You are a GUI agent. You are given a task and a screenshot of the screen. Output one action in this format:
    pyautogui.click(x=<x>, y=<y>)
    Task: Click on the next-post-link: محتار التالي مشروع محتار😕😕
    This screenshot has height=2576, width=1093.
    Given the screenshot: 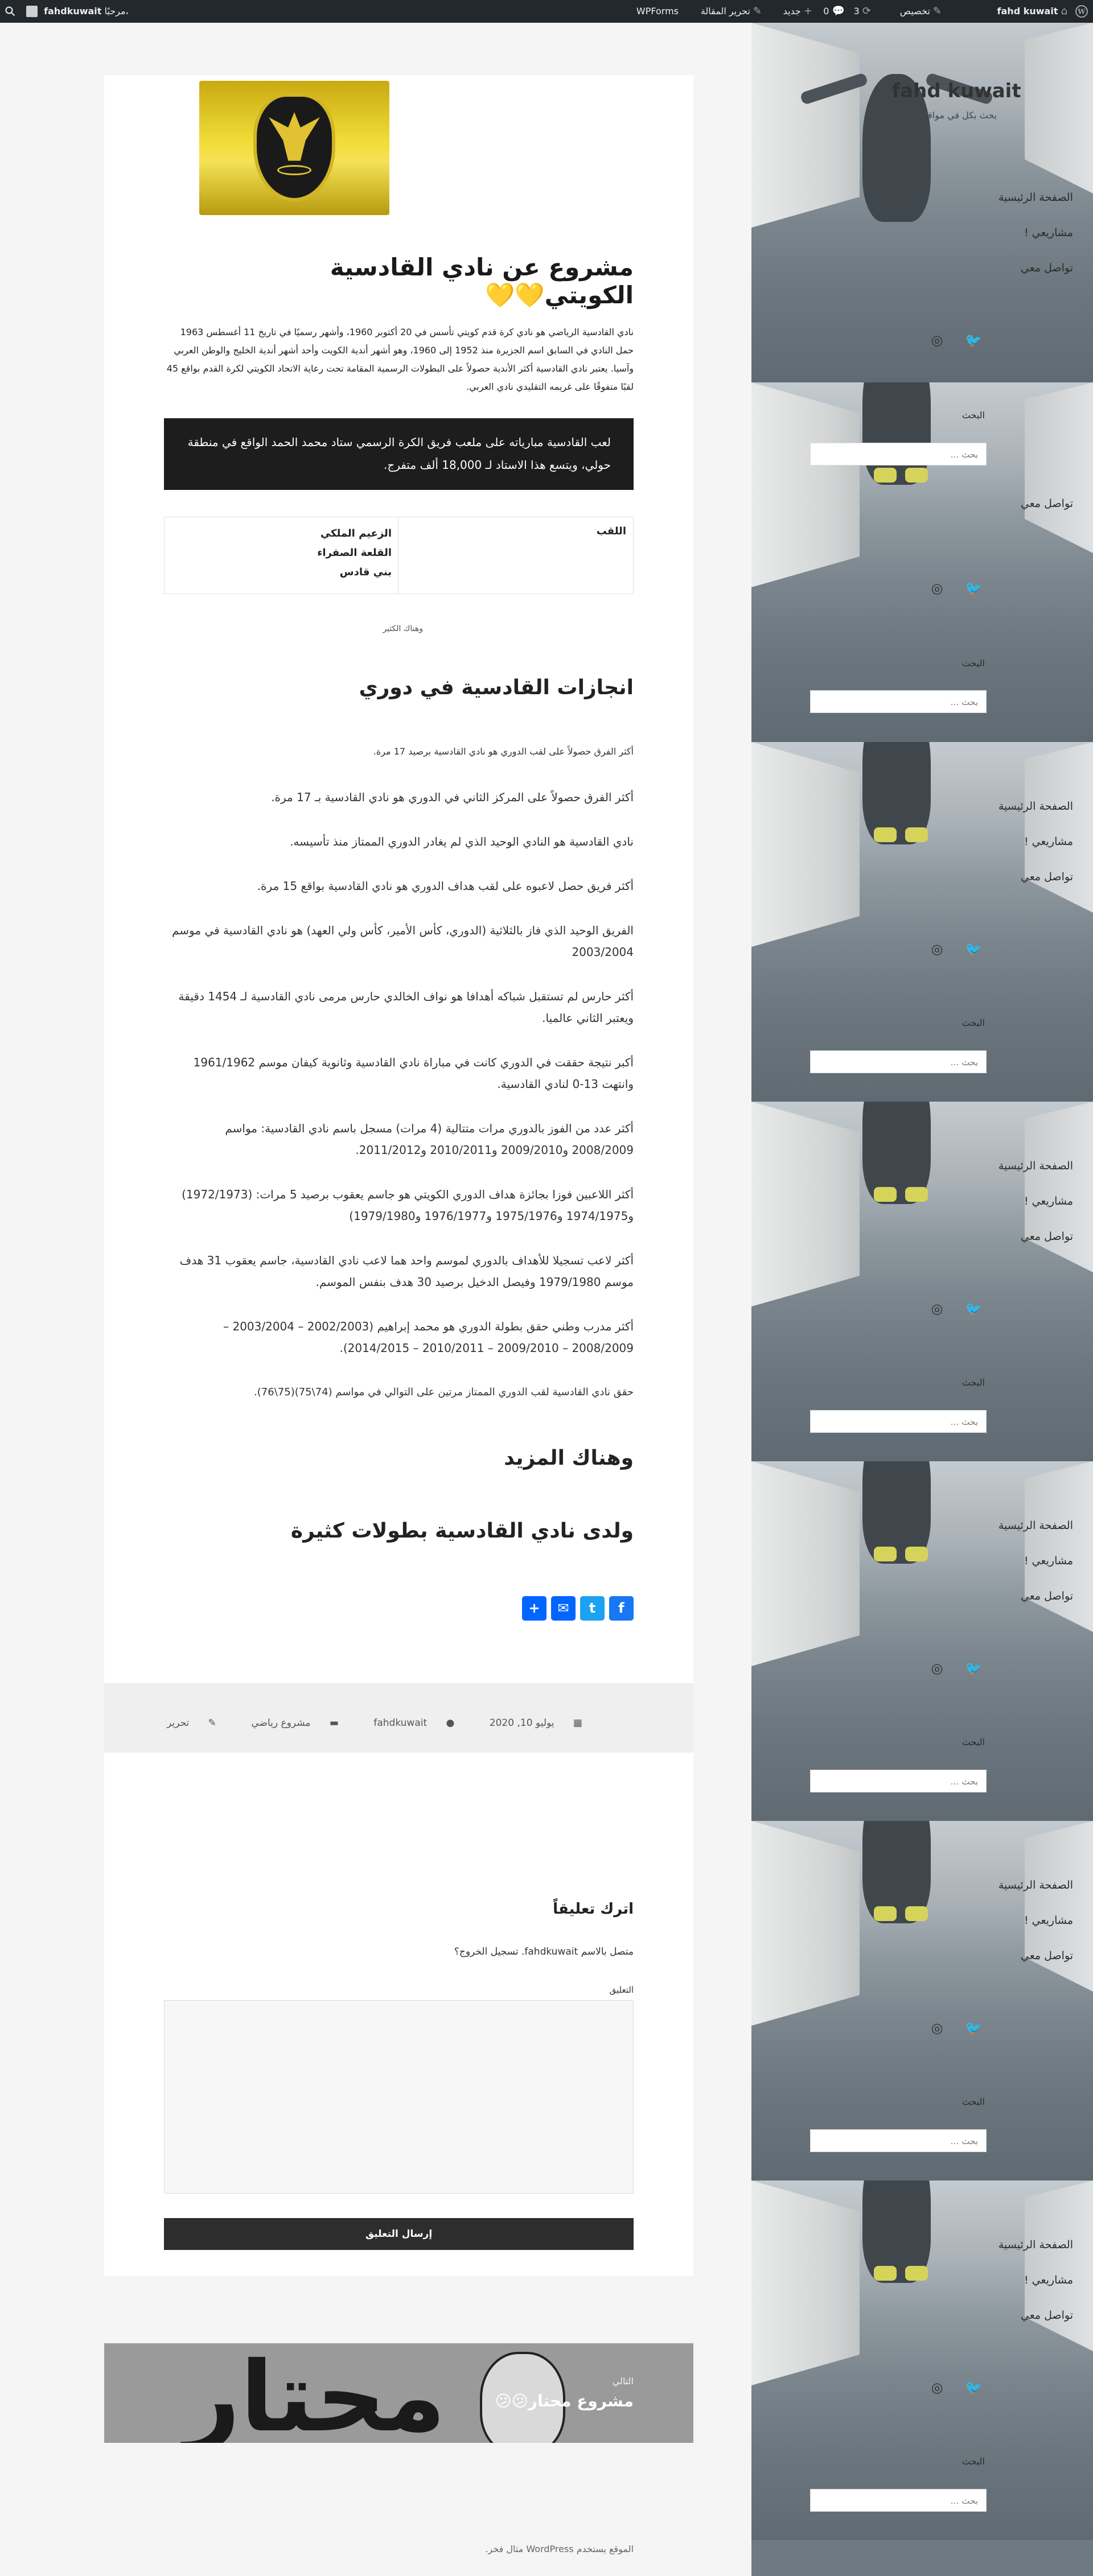 What is the action you would take?
    pyautogui.click(x=398, y=2393)
    